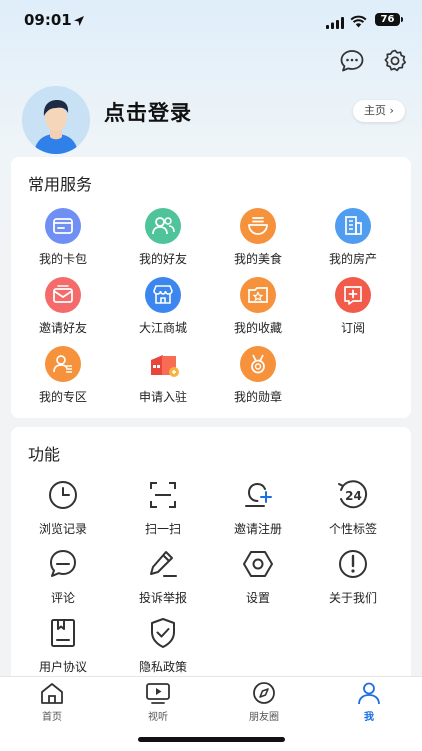 The height and width of the screenshot is (751, 422). Describe the element at coordinates (352, 598) in the screenshot. I see `function-label: 关于我们` at that location.